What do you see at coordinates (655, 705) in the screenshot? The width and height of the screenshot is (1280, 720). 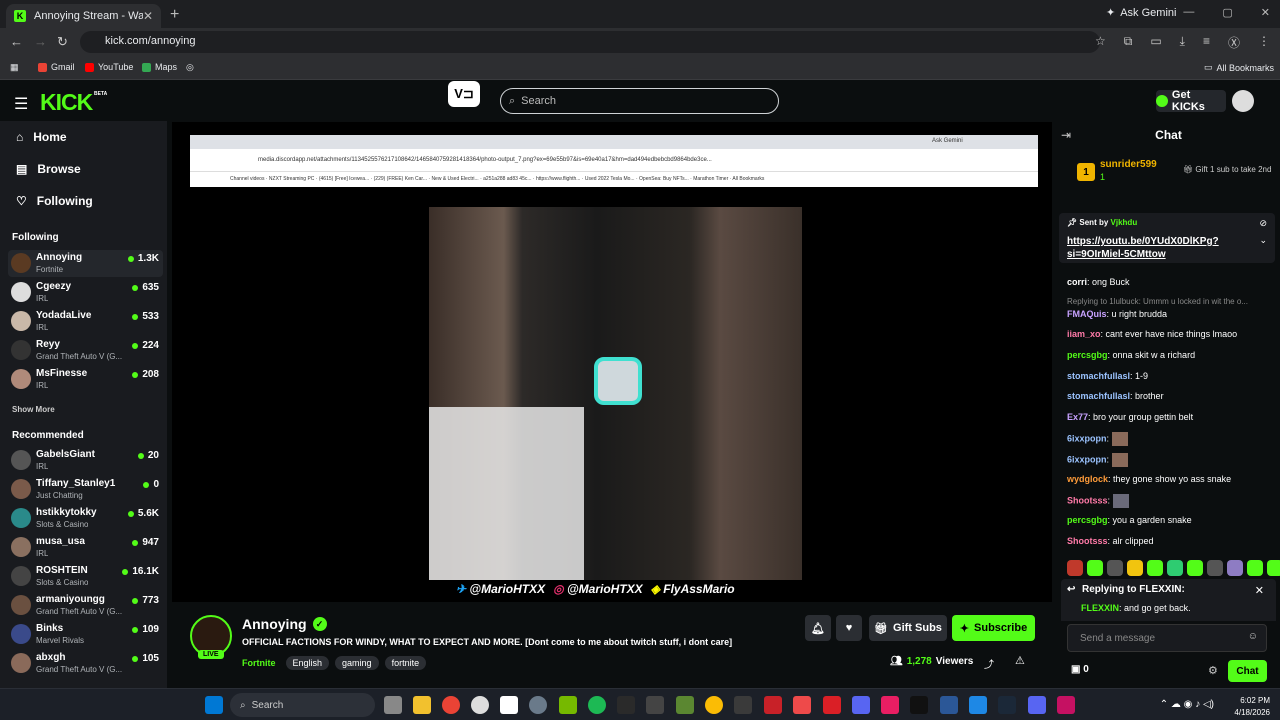 I see `capcut-icon` at bounding box center [655, 705].